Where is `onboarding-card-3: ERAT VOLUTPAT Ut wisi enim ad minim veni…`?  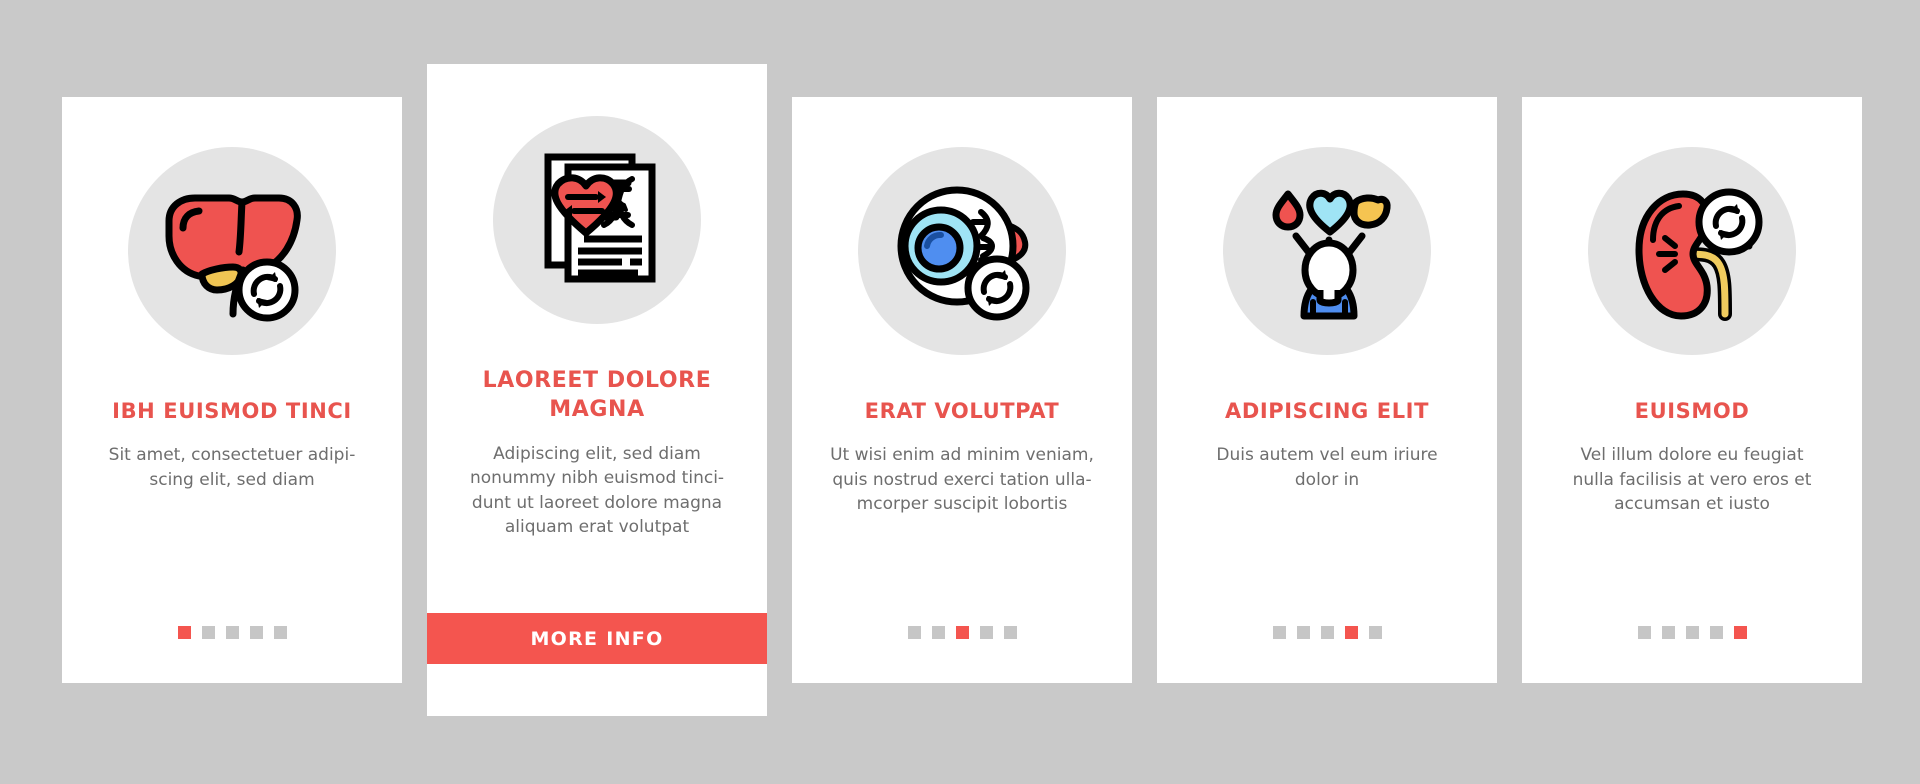 onboarding-card-3: ERAT VOLUTPAT Ut wisi enim ad minim veni… is located at coordinates (962, 390).